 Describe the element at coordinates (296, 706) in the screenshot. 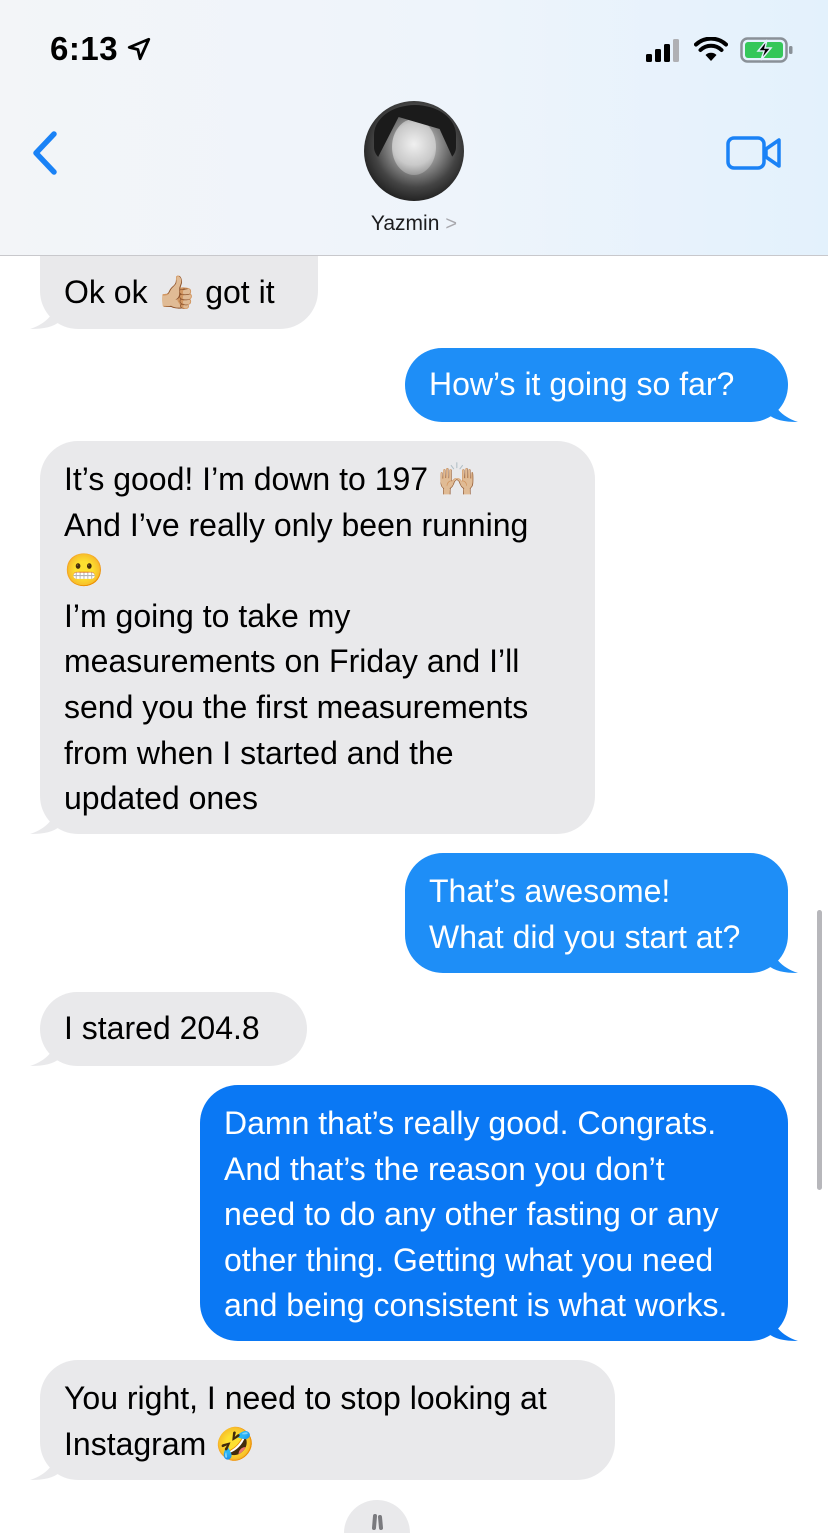

I see `message-text: send you the first measurements` at that location.